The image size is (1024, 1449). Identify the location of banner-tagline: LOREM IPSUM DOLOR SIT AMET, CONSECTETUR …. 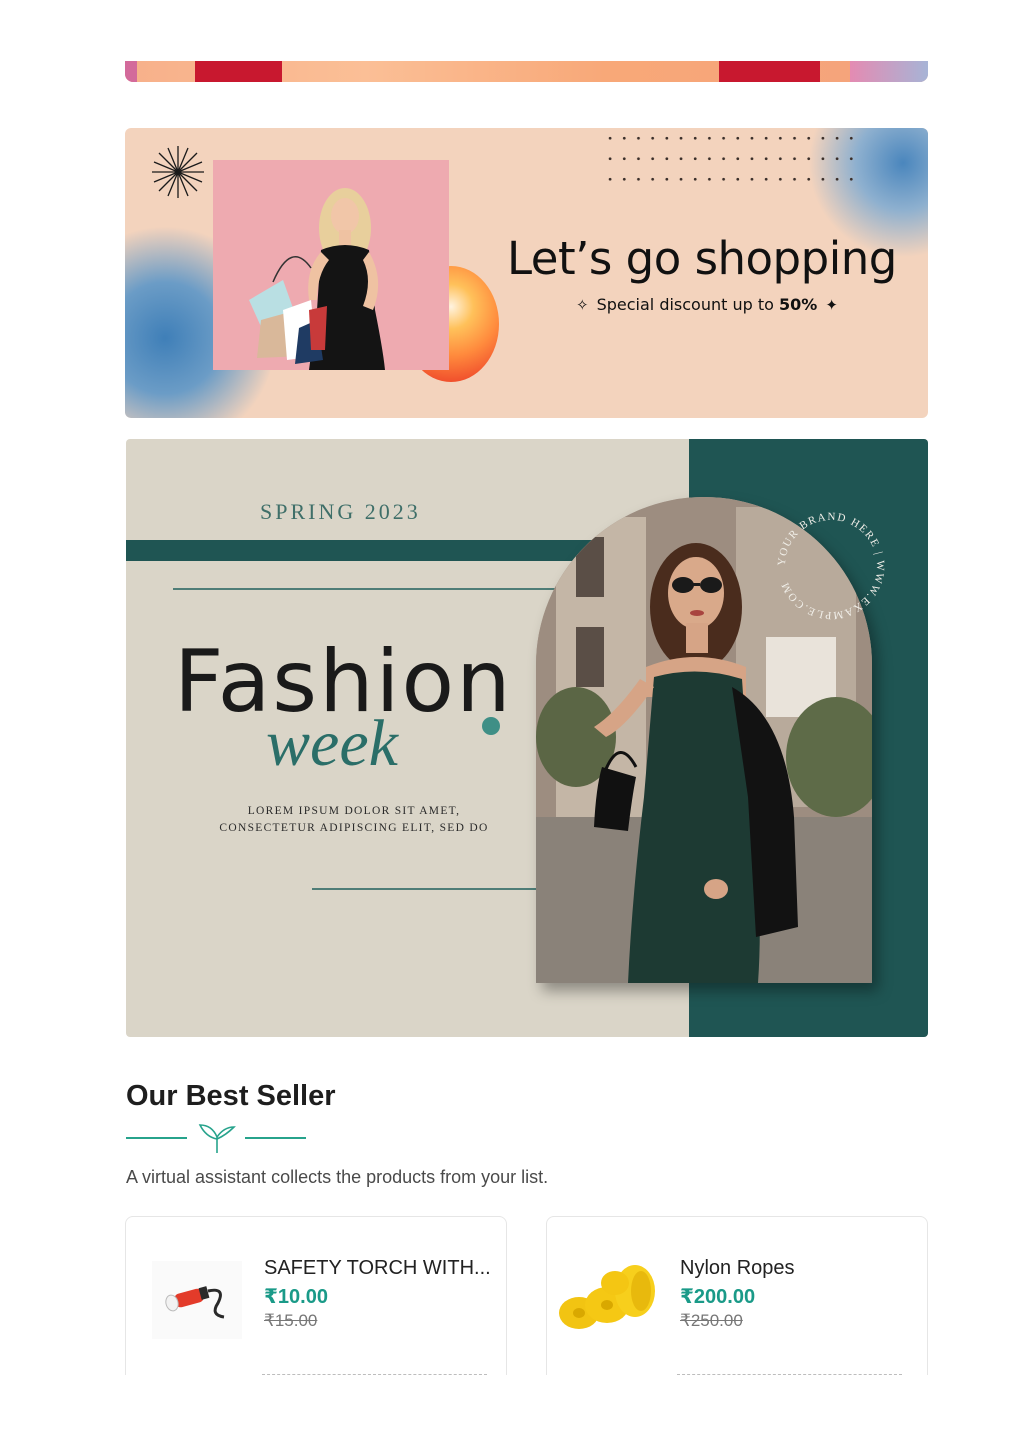
(354, 820).